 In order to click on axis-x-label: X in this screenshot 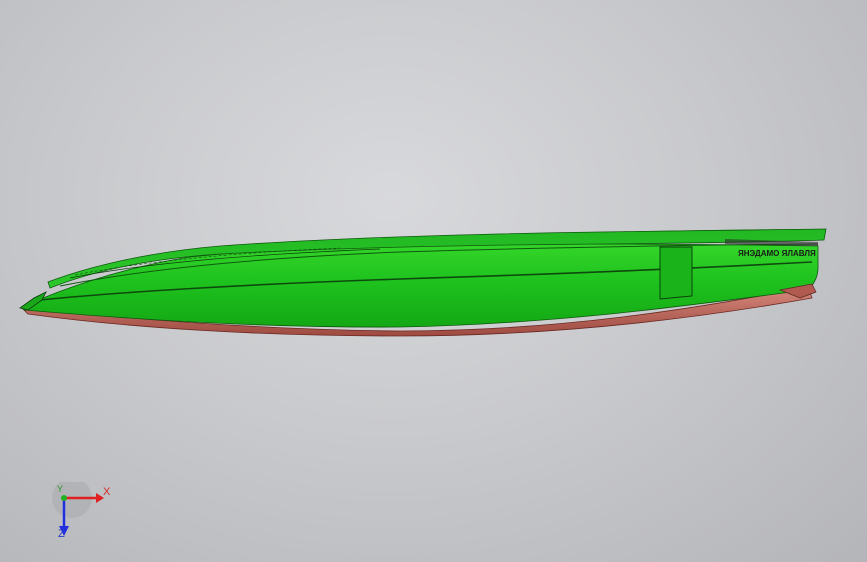, I will do `click(107, 492)`.